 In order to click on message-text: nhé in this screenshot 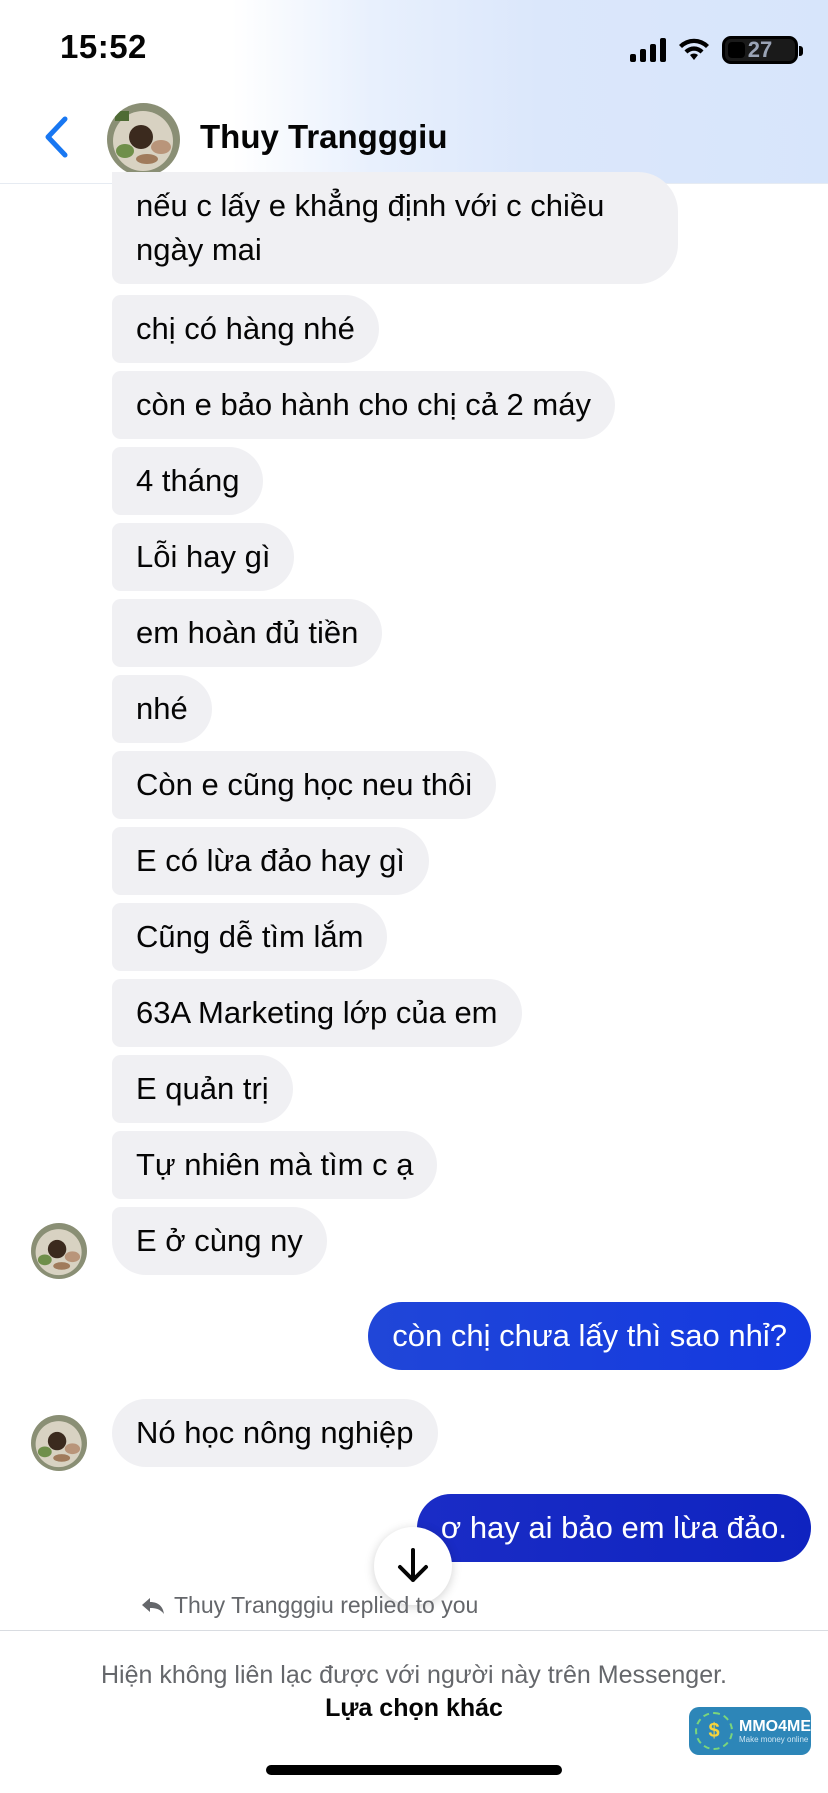, I will do `click(162, 708)`.